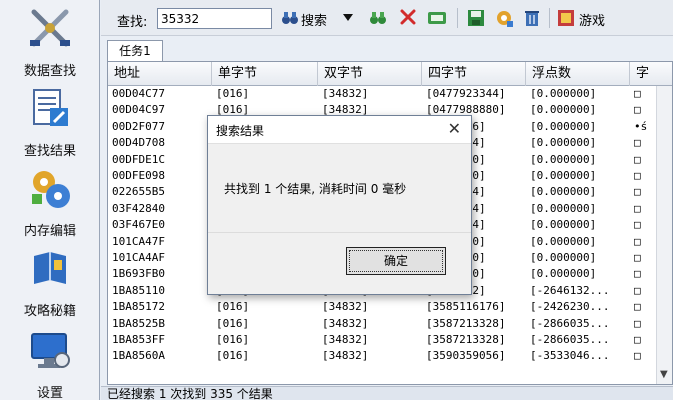 This screenshot has height=400, width=673. I want to click on book-icon, so click(50, 268).